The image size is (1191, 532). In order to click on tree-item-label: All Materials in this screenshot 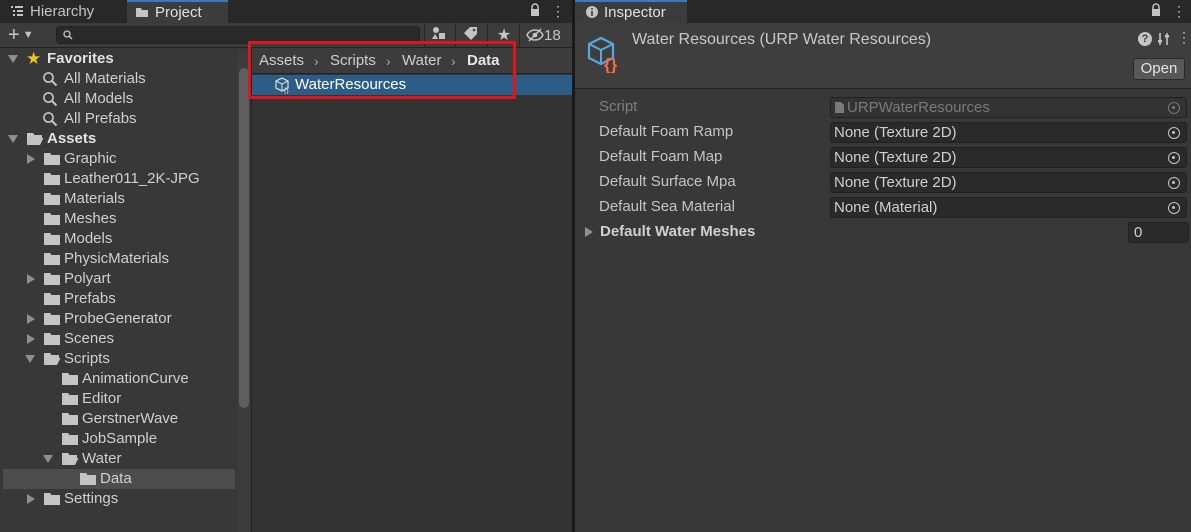, I will do `click(105, 78)`.